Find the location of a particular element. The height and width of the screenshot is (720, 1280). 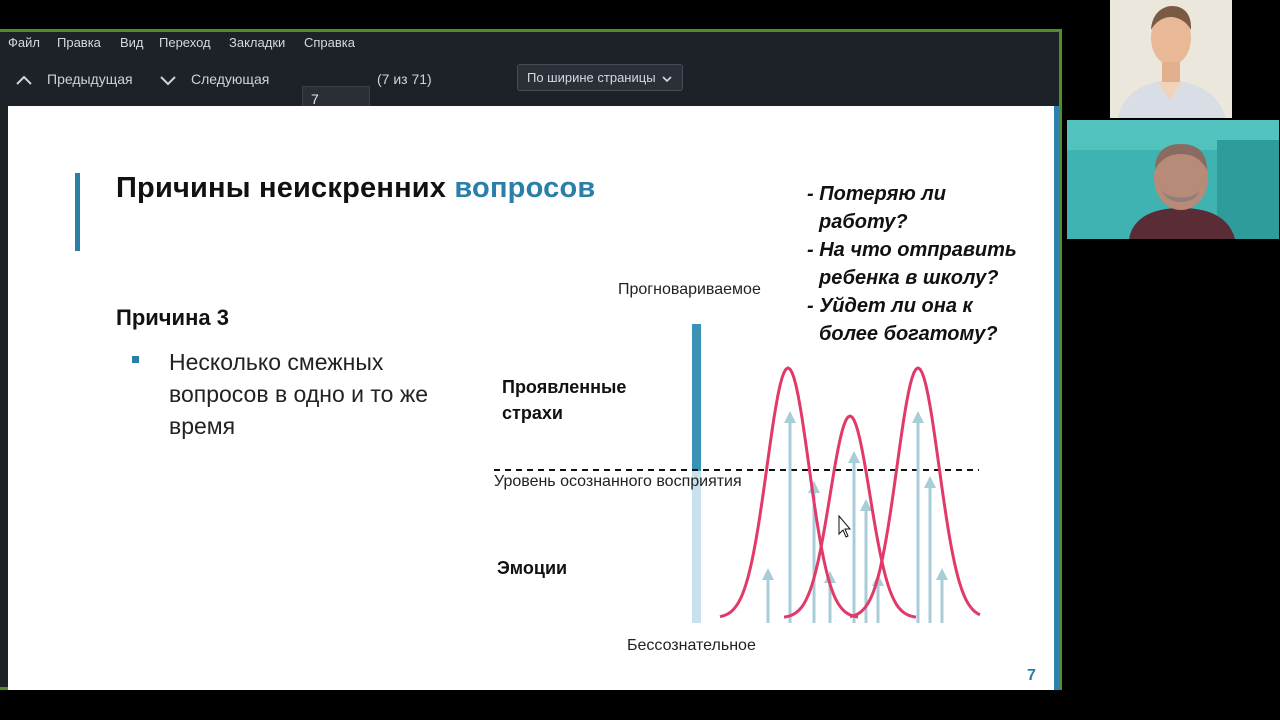

arrows-group is located at coordinates (855, 517).